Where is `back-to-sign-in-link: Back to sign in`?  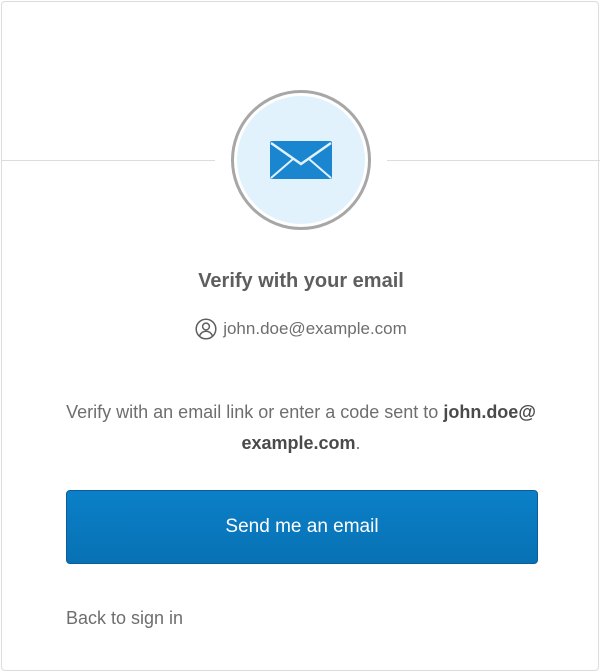 back-to-sign-in-link: Back to sign in is located at coordinates (124, 618).